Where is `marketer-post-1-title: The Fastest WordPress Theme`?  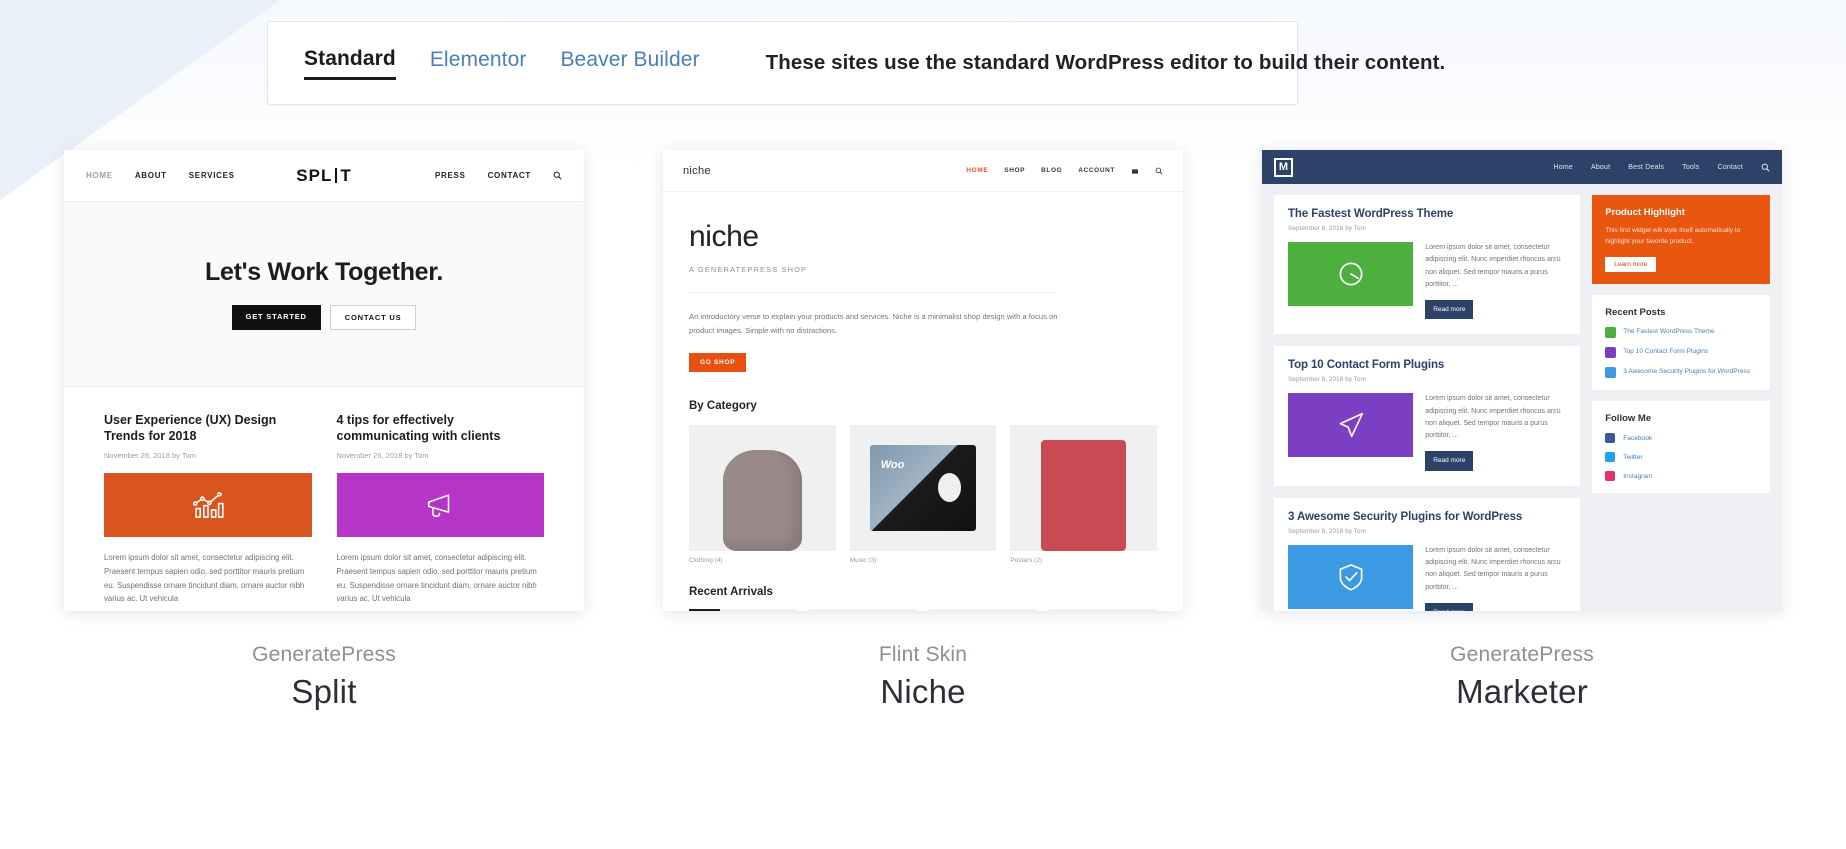
marketer-post-1-title: The Fastest WordPress Theme is located at coordinates (1371, 214).